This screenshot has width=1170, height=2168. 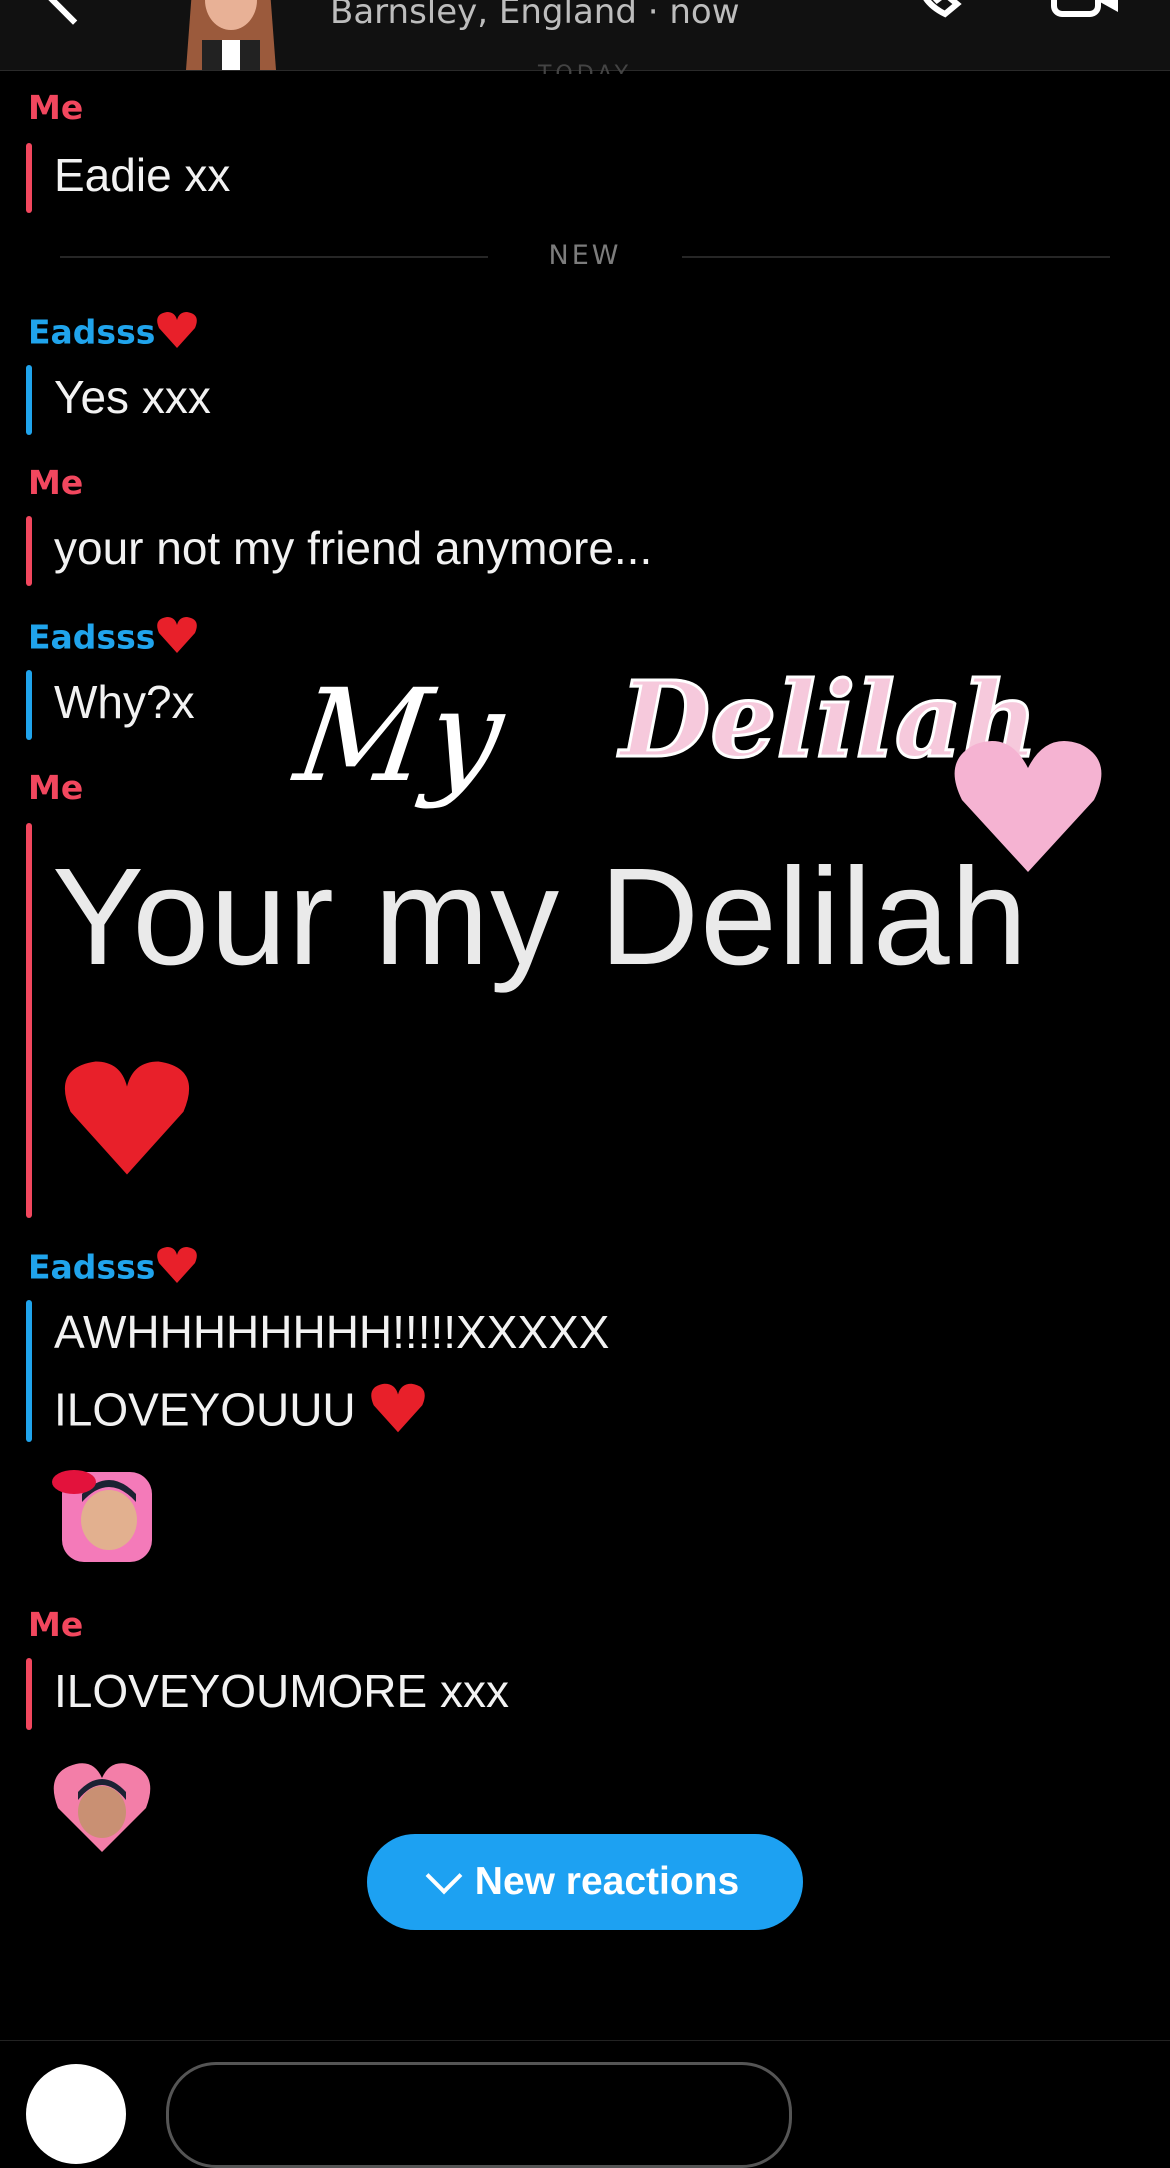 What do you see at coordinates (943, 10) in the screenshot?
I see `phone-icon` at bounding box center [943, 10].